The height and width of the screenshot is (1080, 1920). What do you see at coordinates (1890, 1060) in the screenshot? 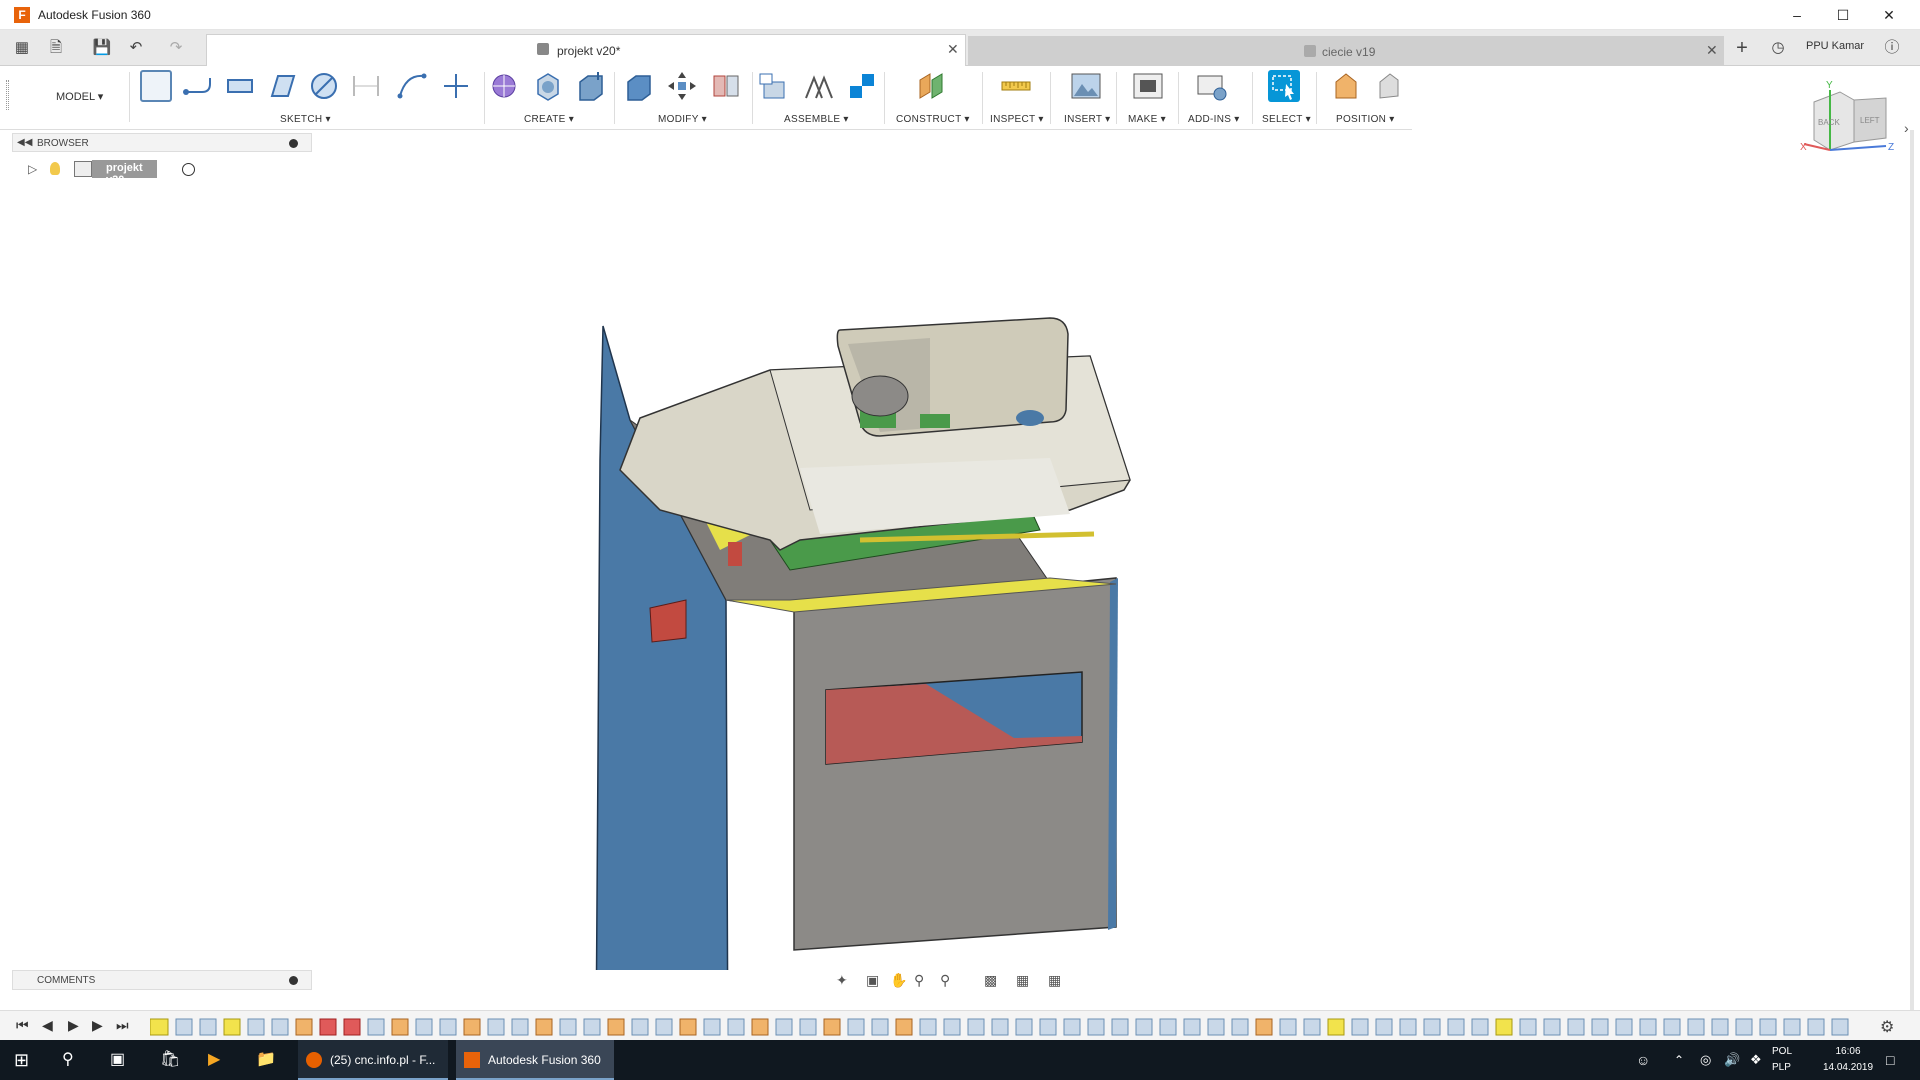
I see `notifications-icon: □` at bounding box center [1890, 1060].